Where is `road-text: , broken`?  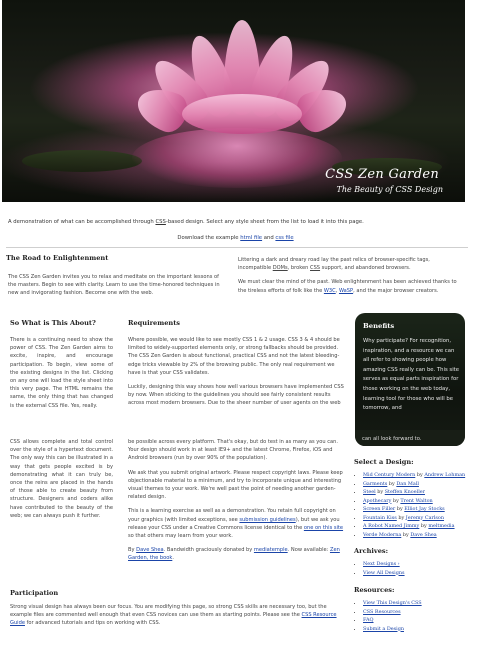 road-text: , broken is located at coordinates (299, 268).